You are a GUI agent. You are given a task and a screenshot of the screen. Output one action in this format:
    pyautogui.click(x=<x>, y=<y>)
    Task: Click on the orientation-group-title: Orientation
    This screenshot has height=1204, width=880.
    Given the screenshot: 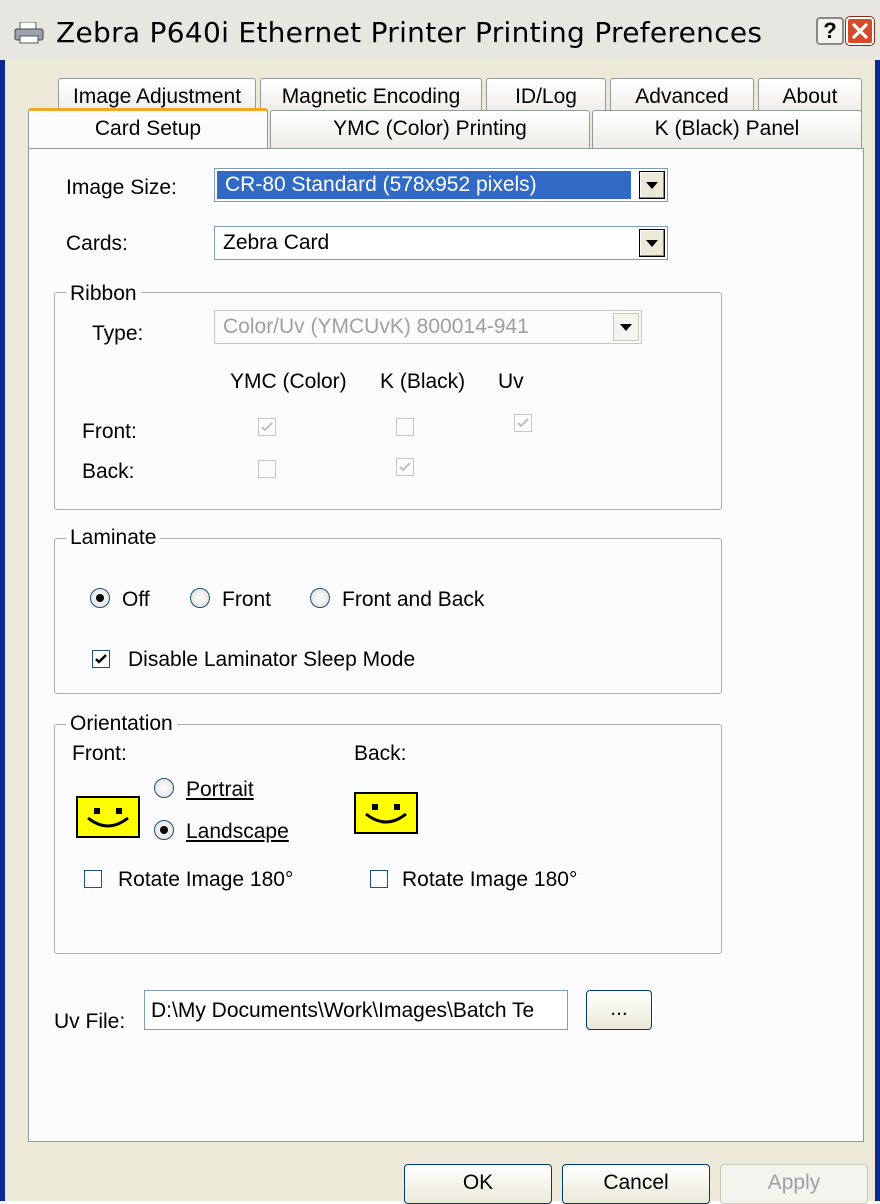 What is the action you would take?
    pyautogui.click(x=121, y=724)
    